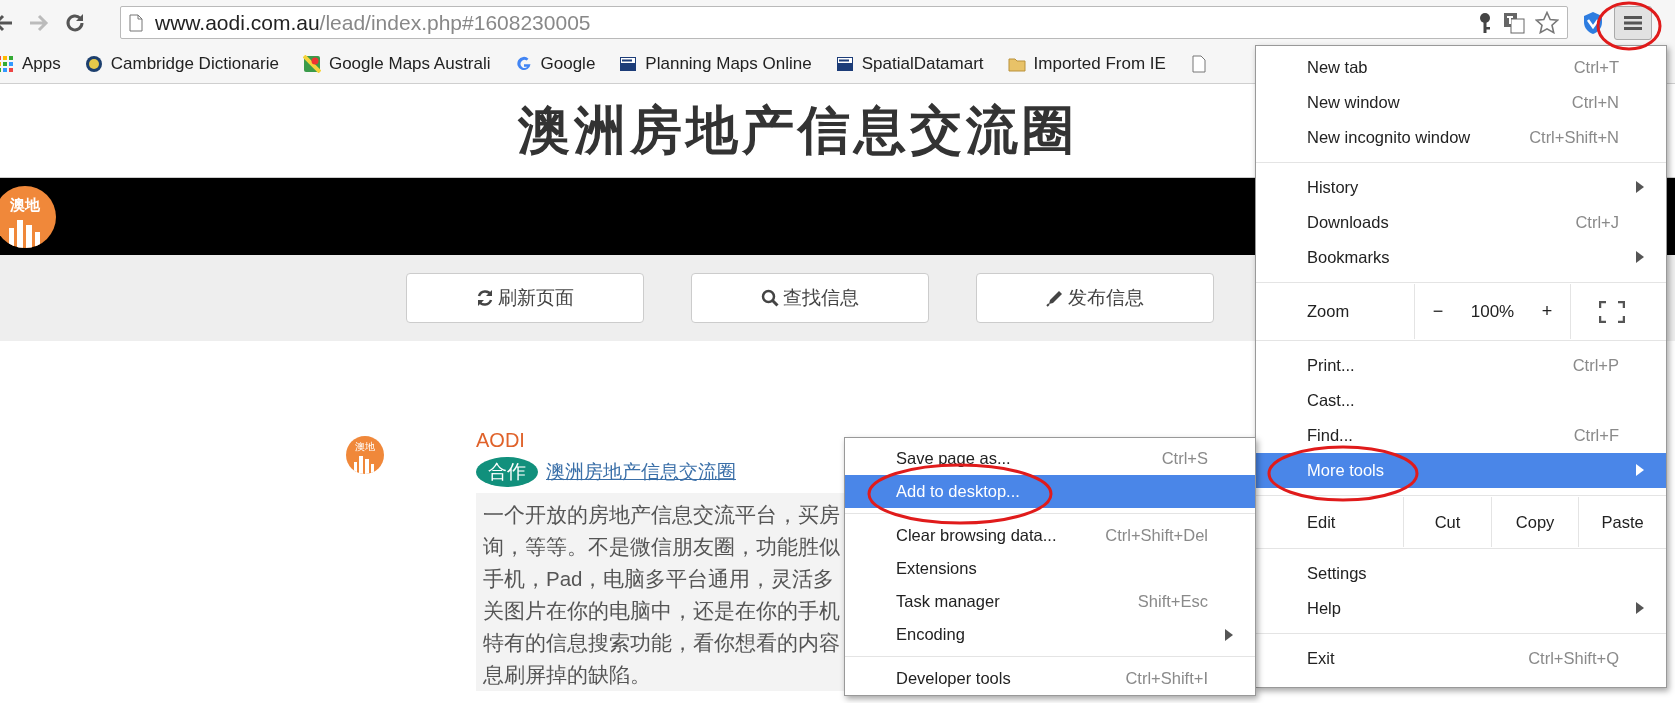 The width and height of the screenshot is (1675, 703). I want to click on action-button: 发布信息, so click(1095, 298).